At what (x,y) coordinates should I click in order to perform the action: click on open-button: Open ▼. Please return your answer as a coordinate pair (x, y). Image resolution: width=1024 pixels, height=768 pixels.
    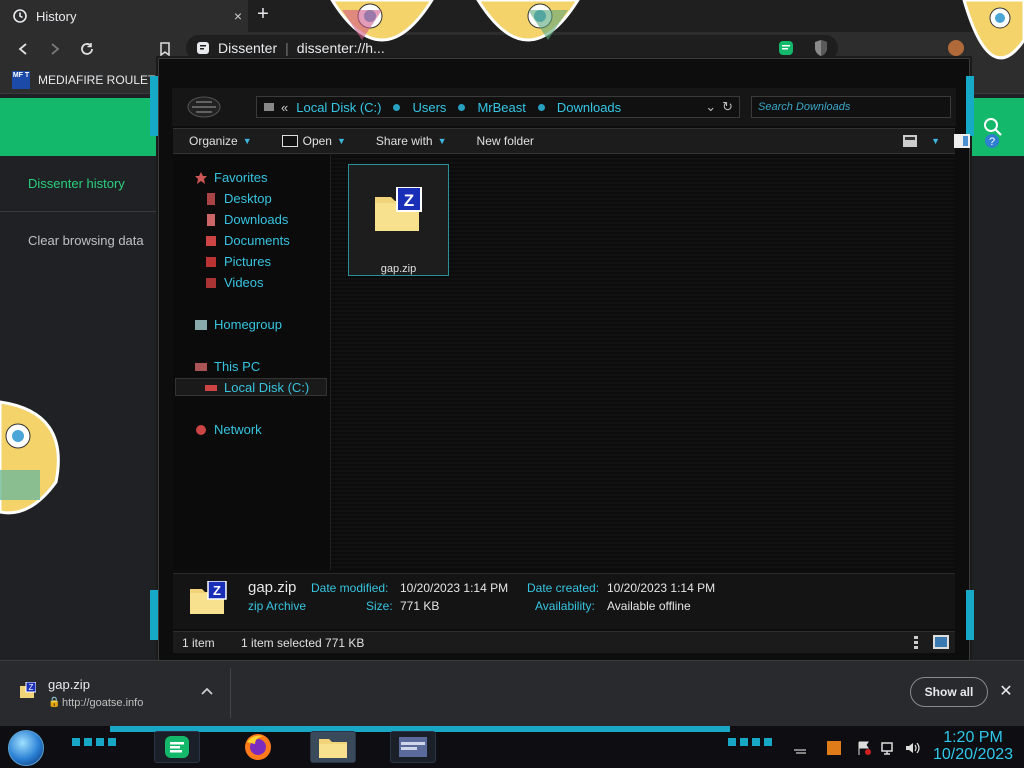
    Looking at the image, I should click on (313, 141).